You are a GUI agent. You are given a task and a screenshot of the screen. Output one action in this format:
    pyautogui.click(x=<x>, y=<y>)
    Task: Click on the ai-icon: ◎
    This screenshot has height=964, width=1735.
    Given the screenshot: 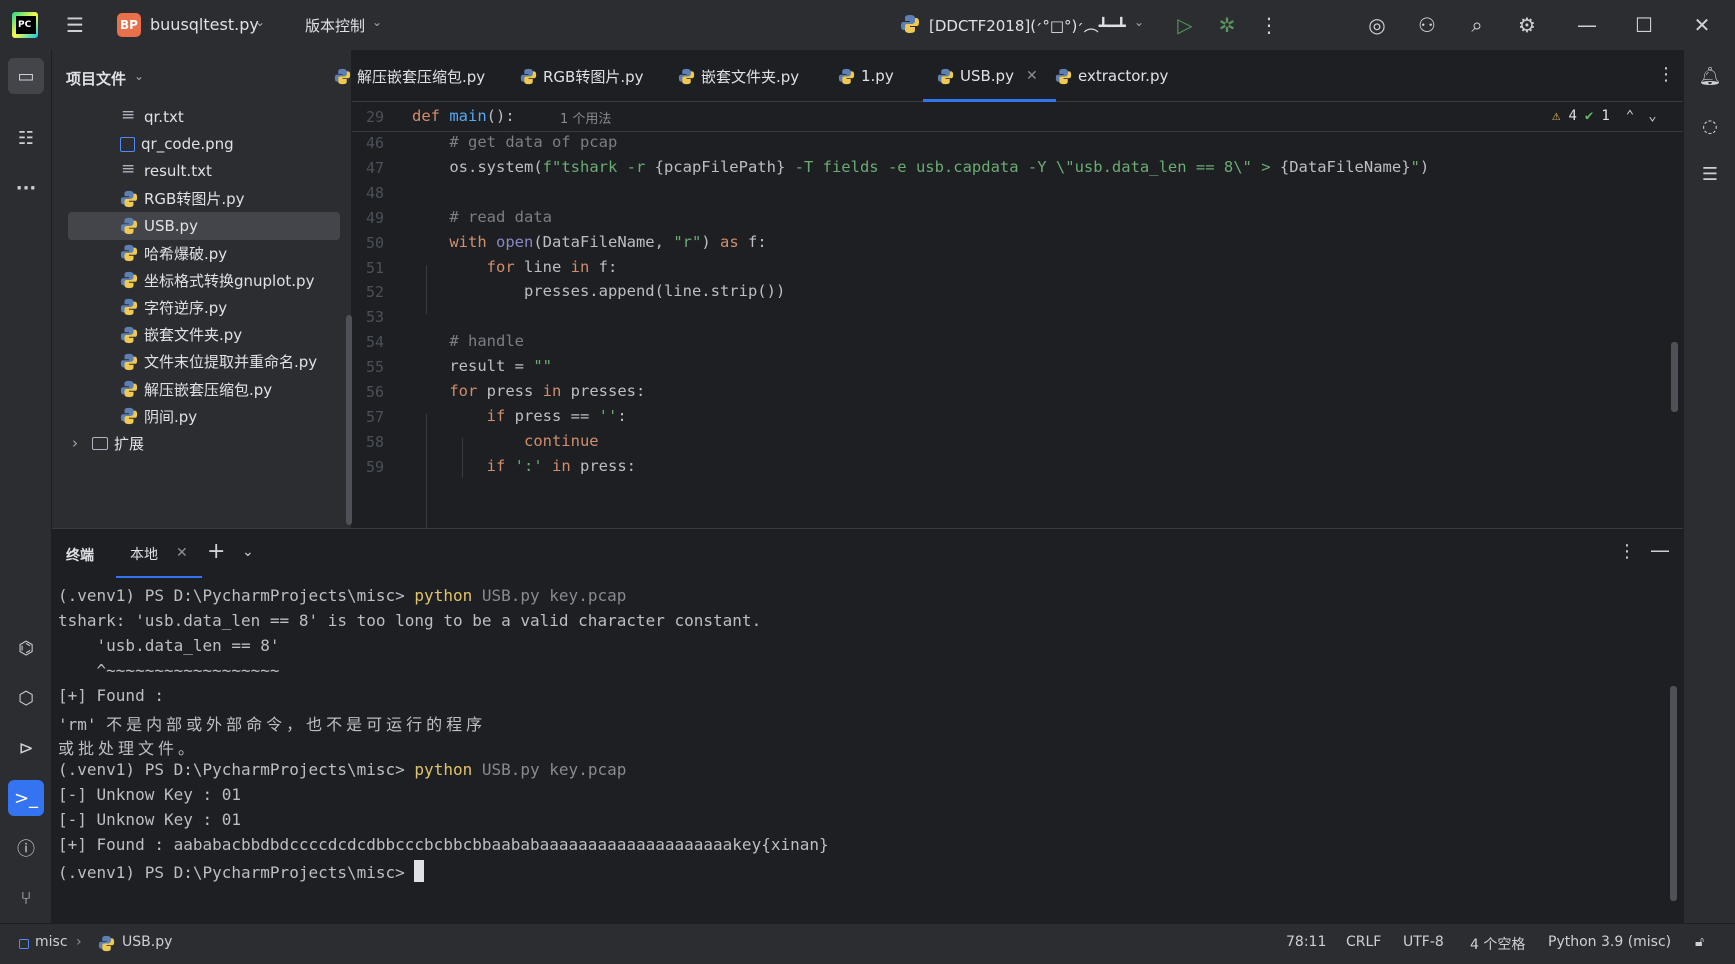 What is the action you would take?
    pyautogui.click(x=1377, y=25)
    